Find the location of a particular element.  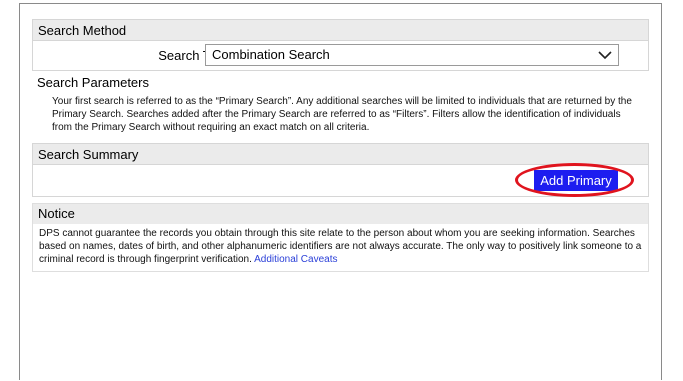

search-type-select: Combination Search is located at coordinates (412, 55).